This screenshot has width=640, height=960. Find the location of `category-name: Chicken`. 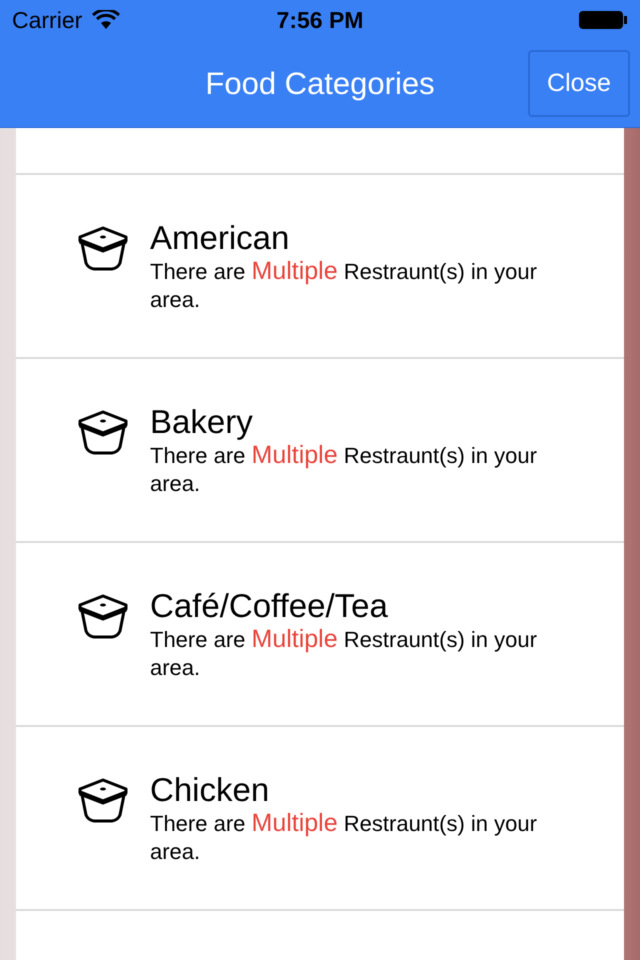

category-name: Chicken is located at coordinates (210, 790).